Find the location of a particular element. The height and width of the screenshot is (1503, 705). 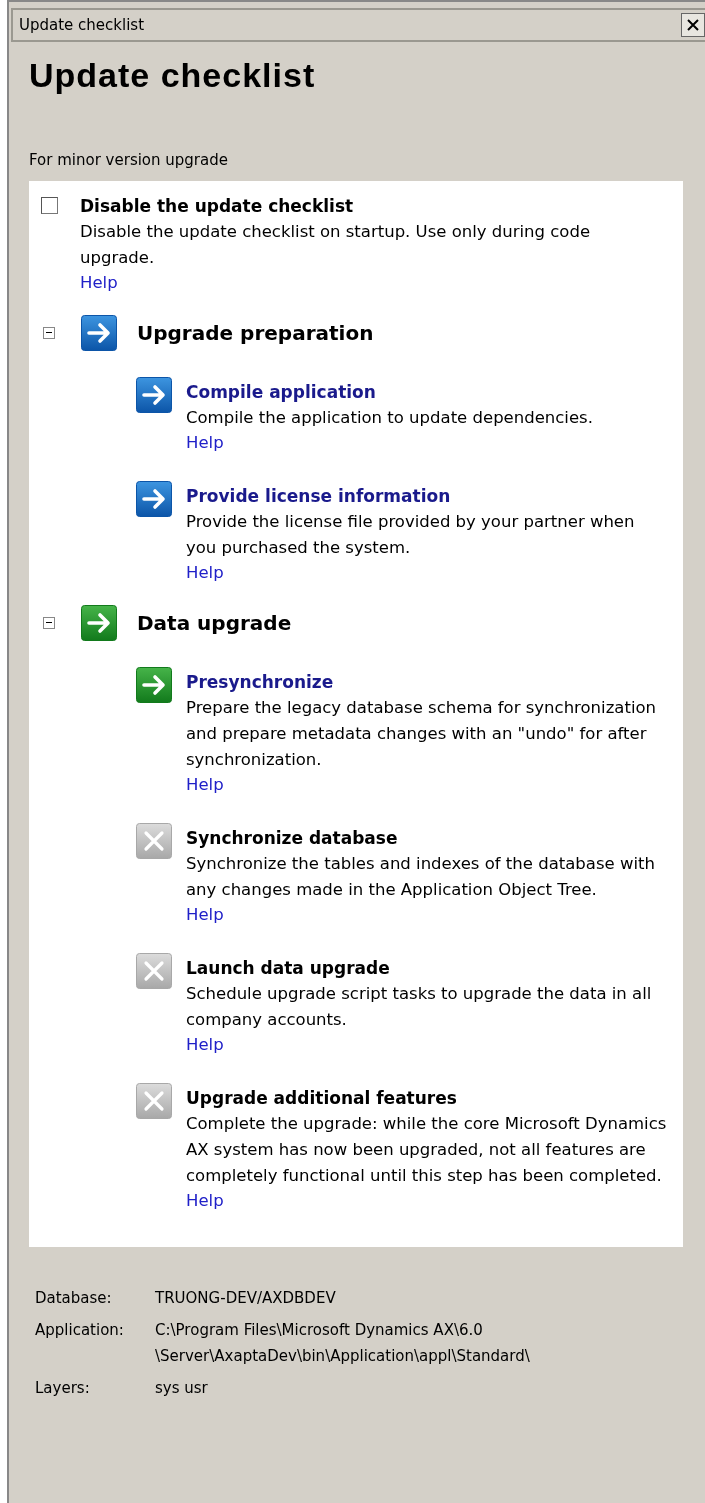

step-title: Presynchronize is located at coordinates (427, 682).